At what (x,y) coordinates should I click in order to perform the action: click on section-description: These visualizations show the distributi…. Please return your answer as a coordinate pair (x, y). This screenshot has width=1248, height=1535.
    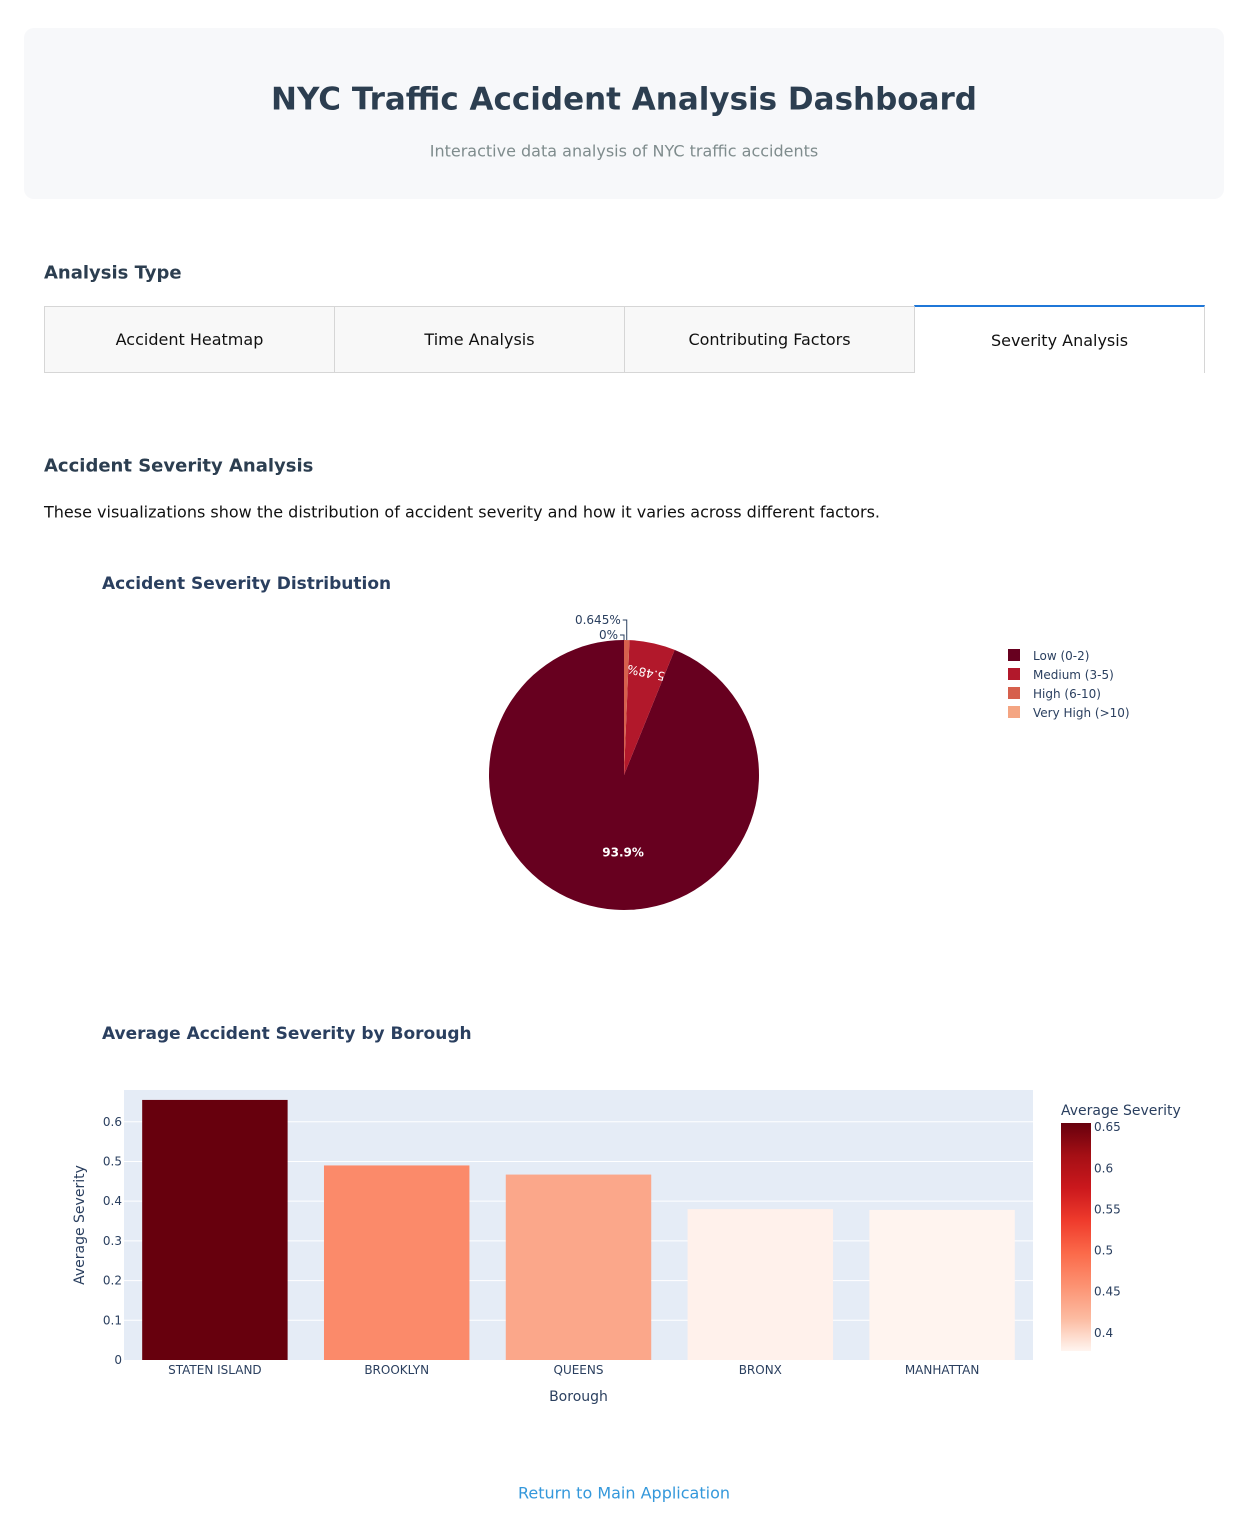
    Looking at the image, I should click on (462, 512).